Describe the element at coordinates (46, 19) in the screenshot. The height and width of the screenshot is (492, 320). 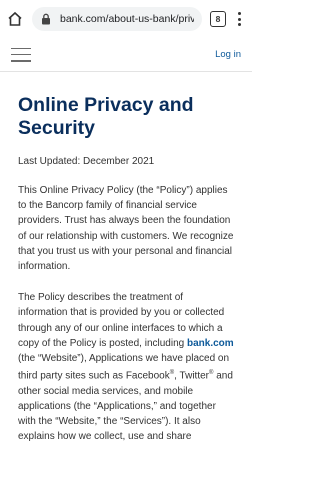
I see `lock-icon` at that location.